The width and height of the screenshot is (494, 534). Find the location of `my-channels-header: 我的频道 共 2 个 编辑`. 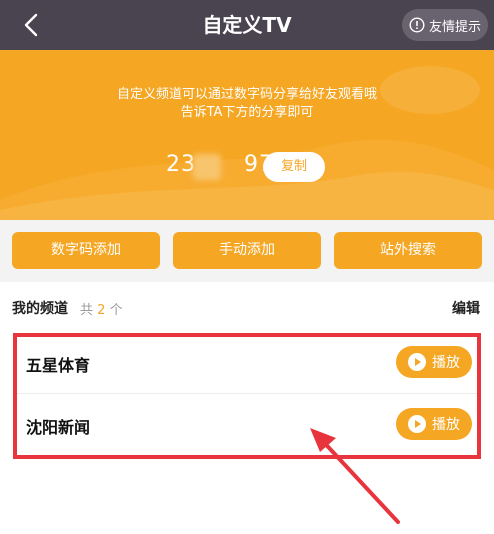

my-channels-header: 我的频道 共 2 个 编辑 is located at coordinates (247, 307).